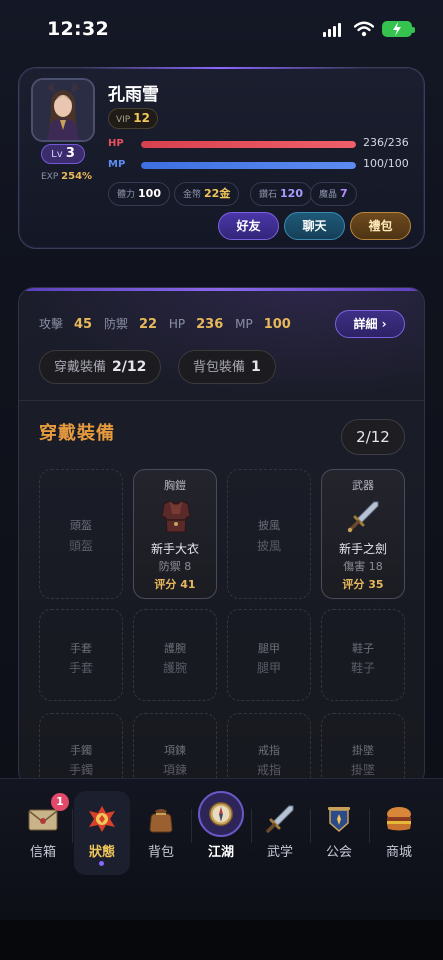 The image size is (443, 960). What do you see at coordinates (81, 749) in the screenshot?
I see `equip-slot-bracelet: 手鐲 手鐲` at bounding box center [81, 749].